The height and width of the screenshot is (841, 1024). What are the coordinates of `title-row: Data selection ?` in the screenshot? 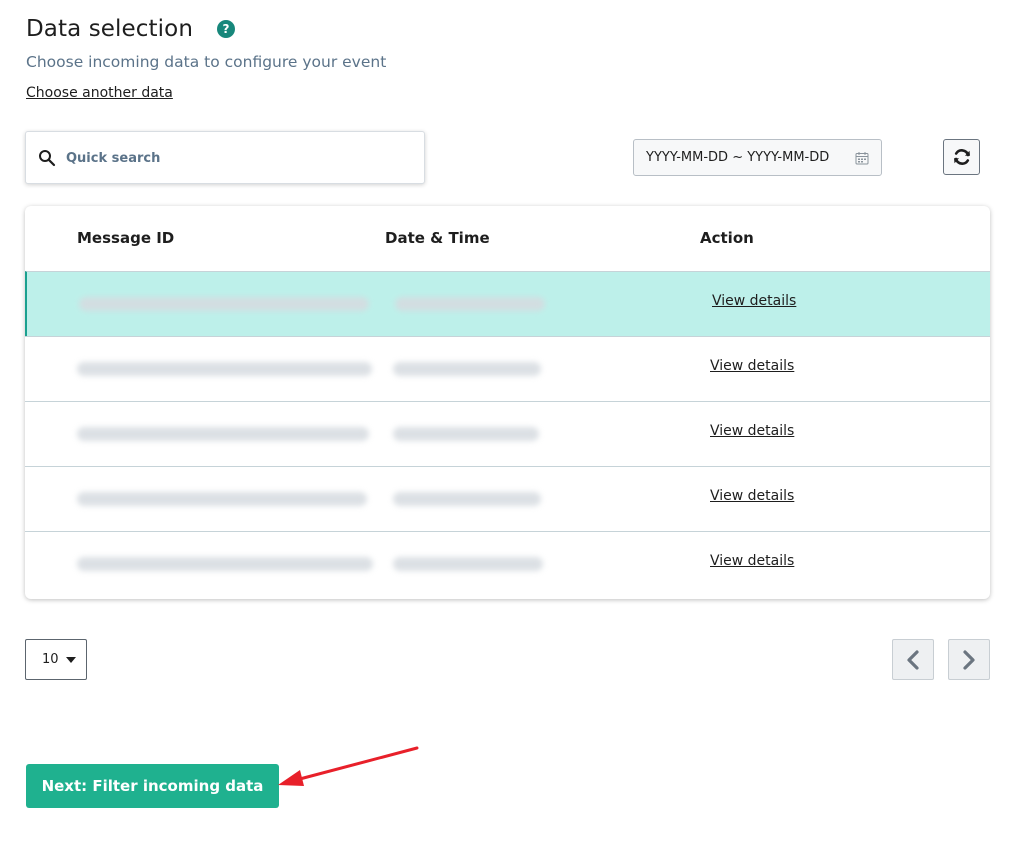 It's located at (131, 29).